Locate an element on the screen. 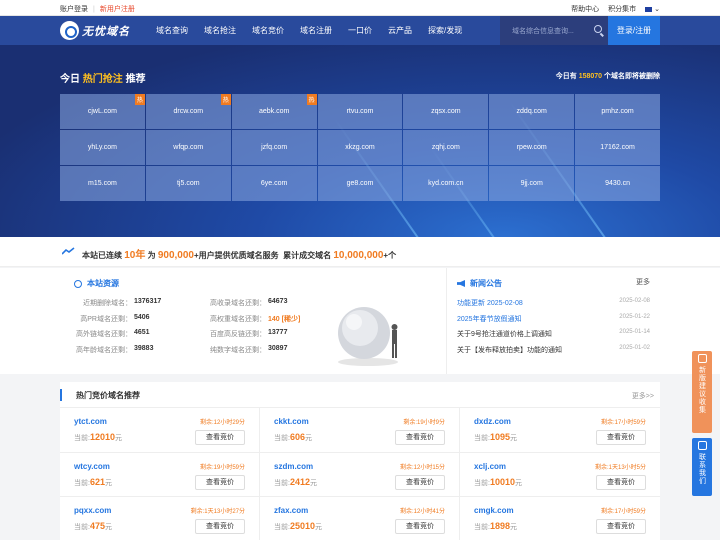  hot-domain-cell: 9430.cn is located at coordinates (617, 183).